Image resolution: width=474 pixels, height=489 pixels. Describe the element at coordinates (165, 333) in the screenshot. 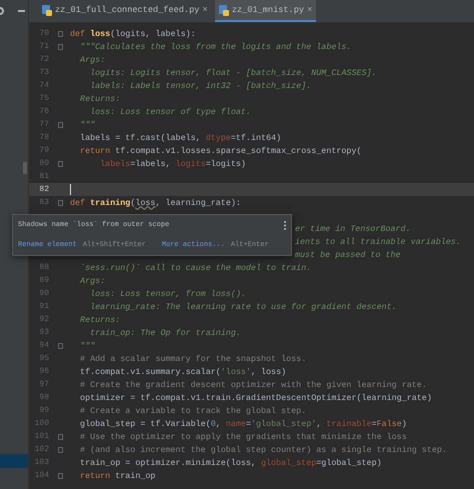

I see `code-line: train_op: The Op for training.` at that location.